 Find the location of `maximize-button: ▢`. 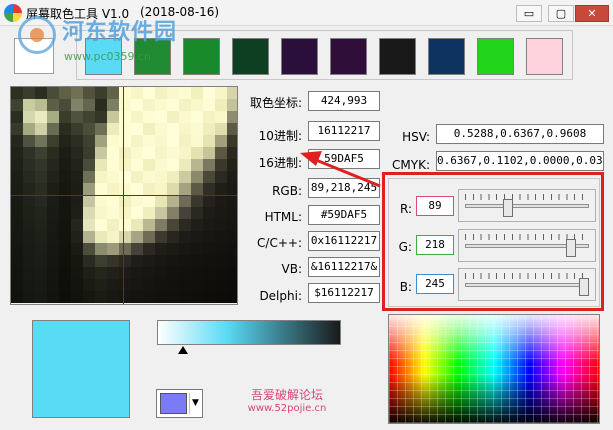

maximize-button: ▢ is located at coordinates (561, 13).